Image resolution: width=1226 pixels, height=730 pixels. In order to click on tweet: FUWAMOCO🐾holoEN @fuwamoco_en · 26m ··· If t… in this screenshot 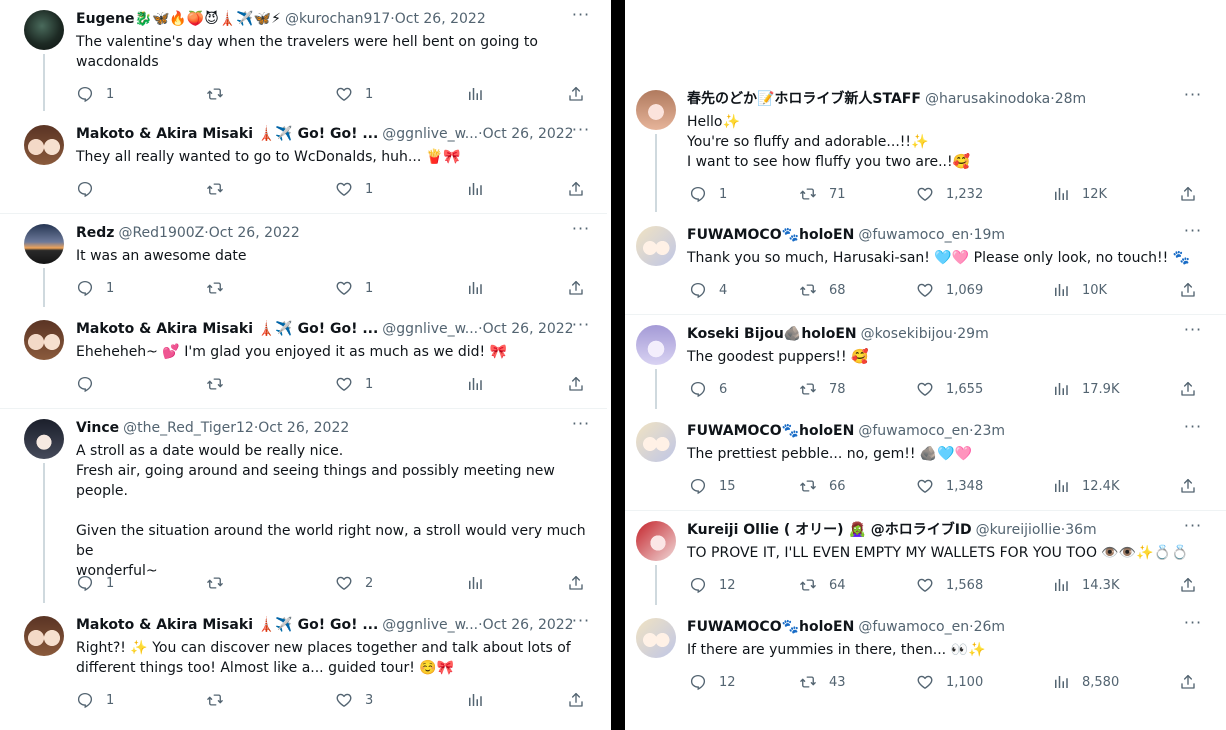, I will do `click(925, 669)`.